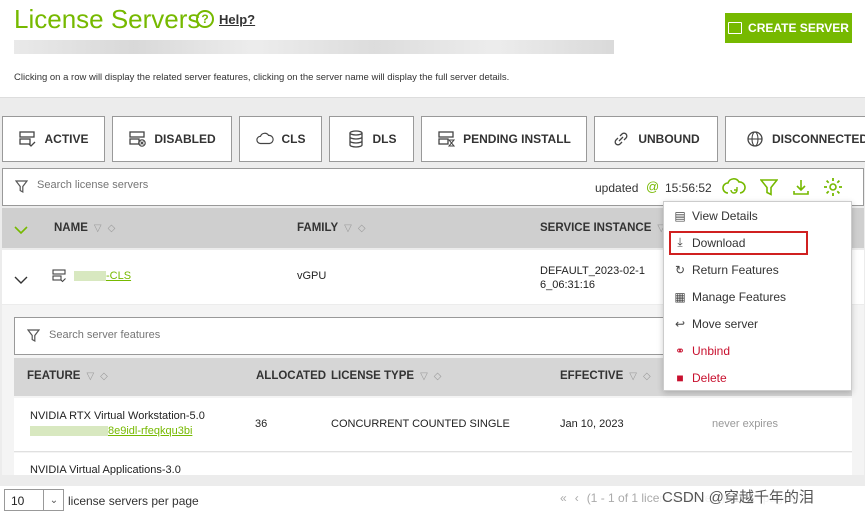 This screenshot has height=514, width=865. What do you see at coordinates (446, 139) in the screenshot?
I see `server-pending-icon` at bounding box center [446, 139].